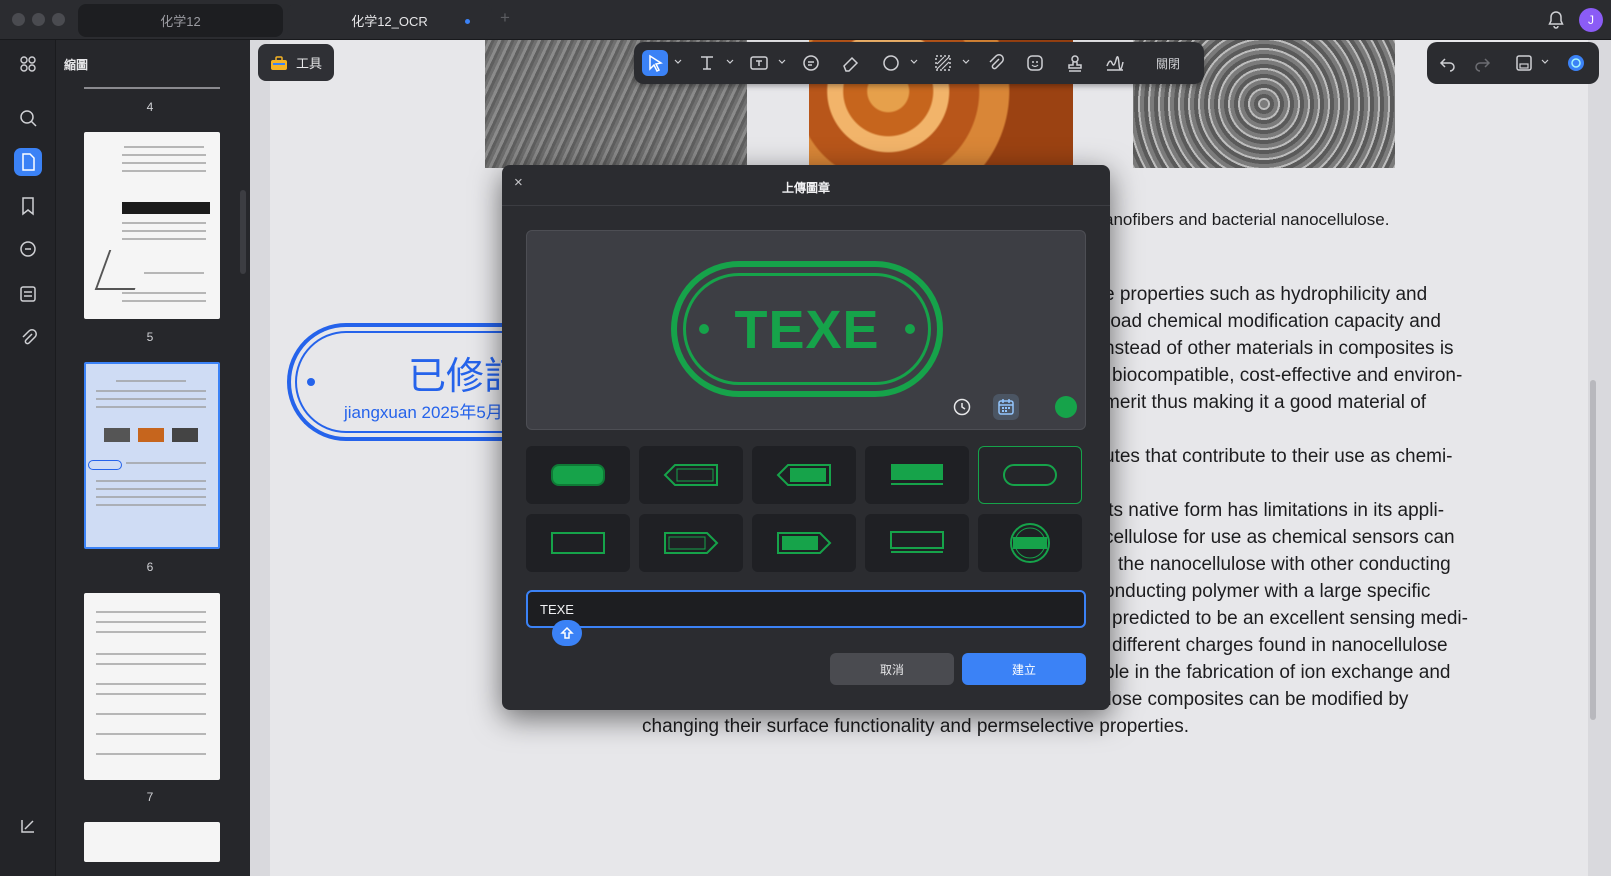 The width and height of the screenshot is (1611, 876). What do you see at coordinates (1524, 63) in the screenshot?
I see `save-icon` at bounding box center [1524, 63].